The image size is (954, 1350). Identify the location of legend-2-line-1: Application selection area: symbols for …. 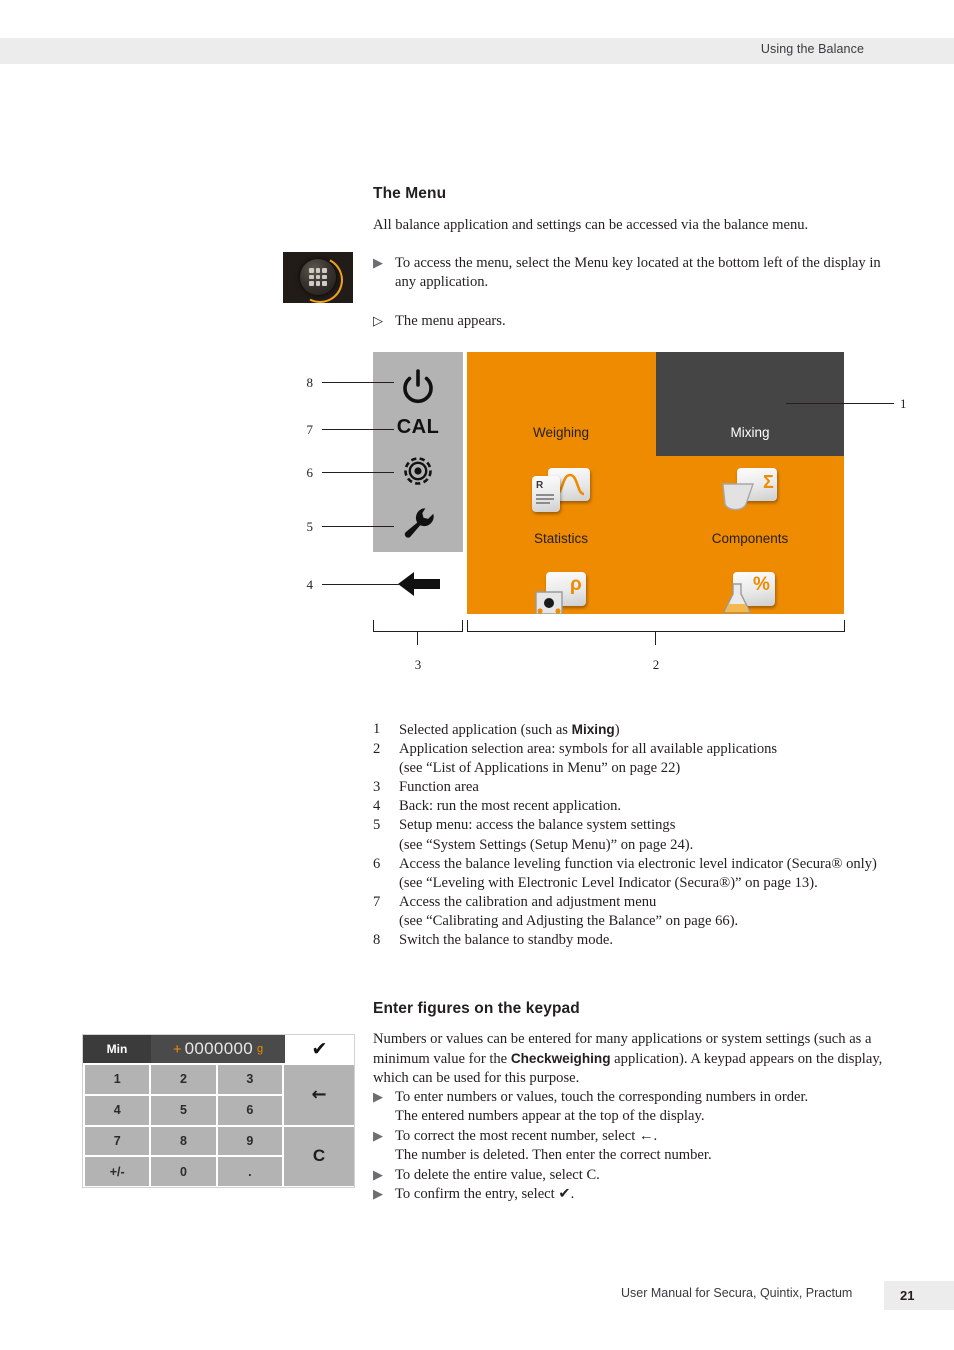
(588, 749).